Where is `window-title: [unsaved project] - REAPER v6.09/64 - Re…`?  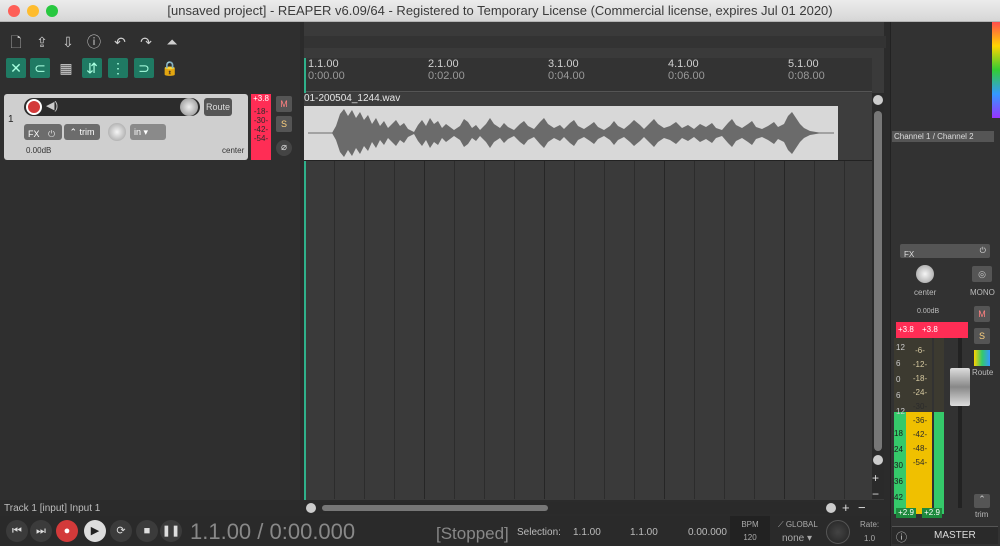 window-title: [unsaved project] - REAPER v6.09/64 - Re… is located at coordinates (500, 10).